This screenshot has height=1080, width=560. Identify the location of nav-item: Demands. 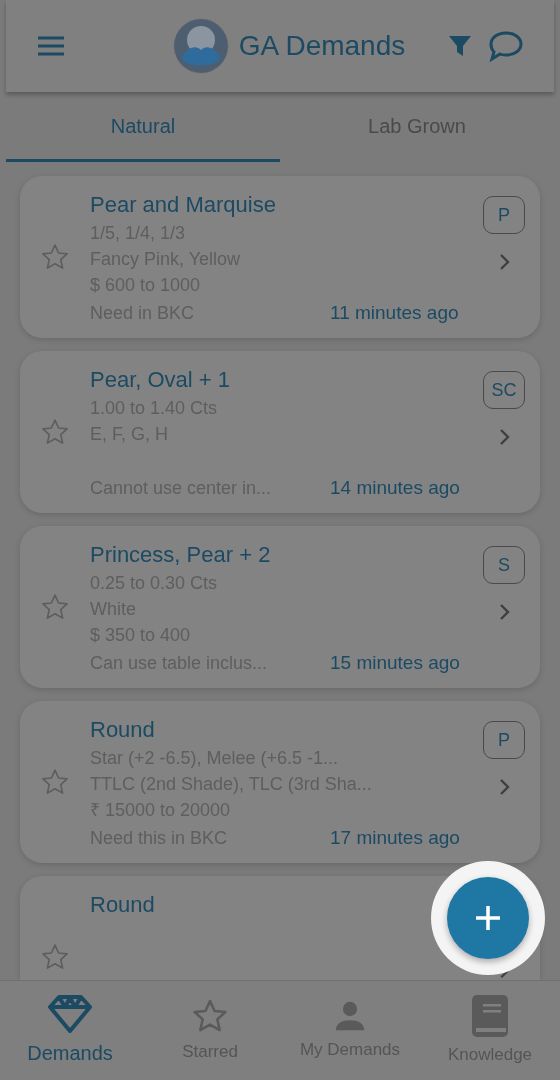
(70, 1030).